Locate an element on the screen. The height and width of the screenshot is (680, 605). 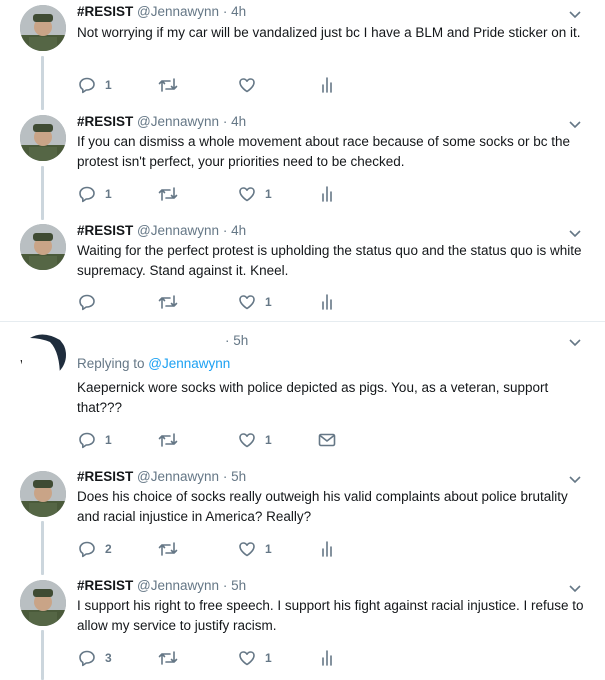
direct-message-button is located at coordinates (327, 440).